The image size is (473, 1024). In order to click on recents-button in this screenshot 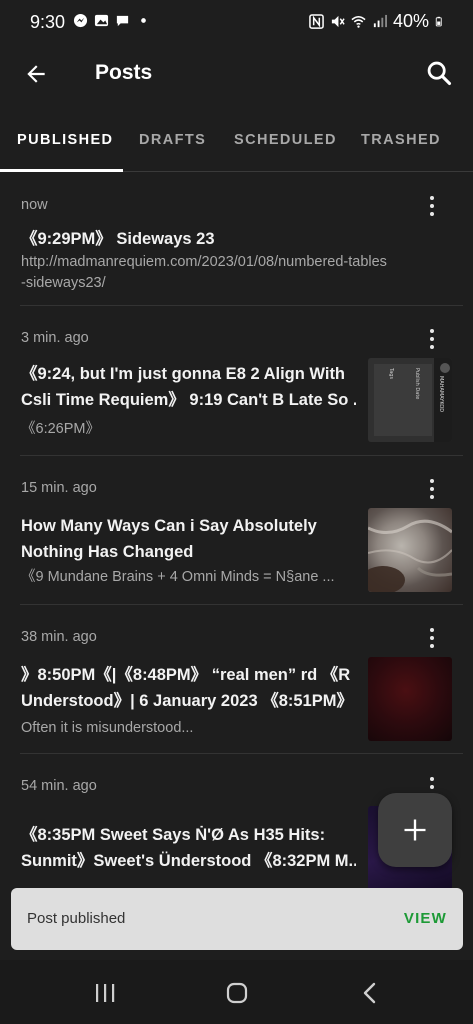, I will do `click(105, 993)`.